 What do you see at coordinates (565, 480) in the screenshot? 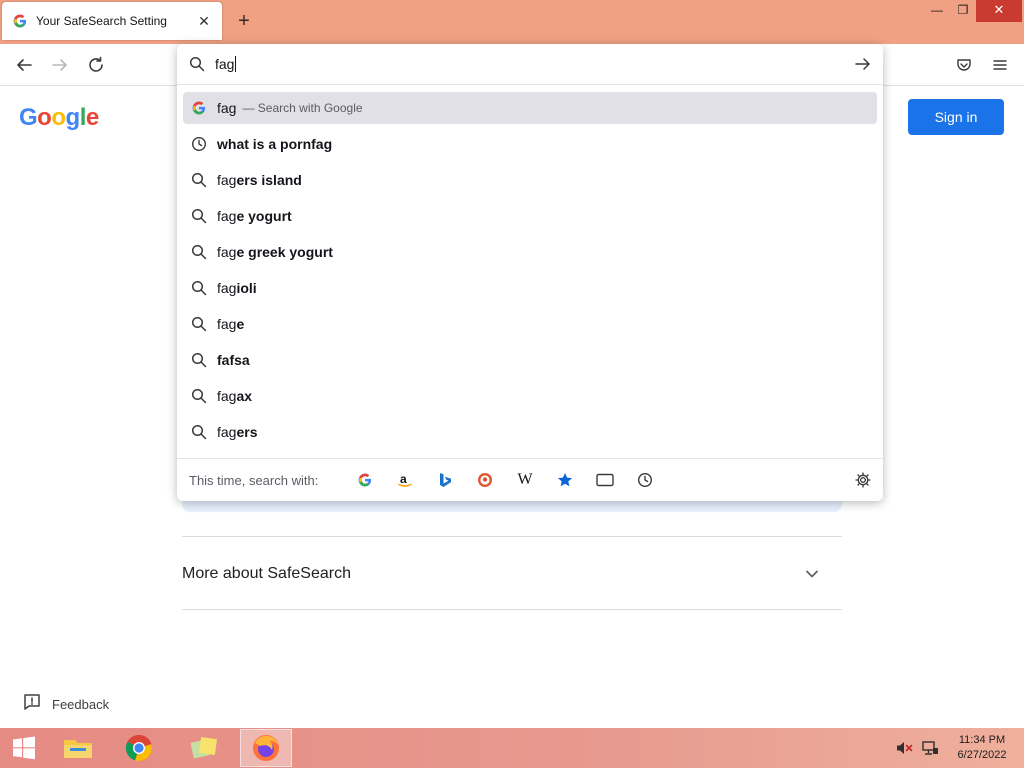
I see `bookmarks-star-icon` at bounding box center [565, 480].